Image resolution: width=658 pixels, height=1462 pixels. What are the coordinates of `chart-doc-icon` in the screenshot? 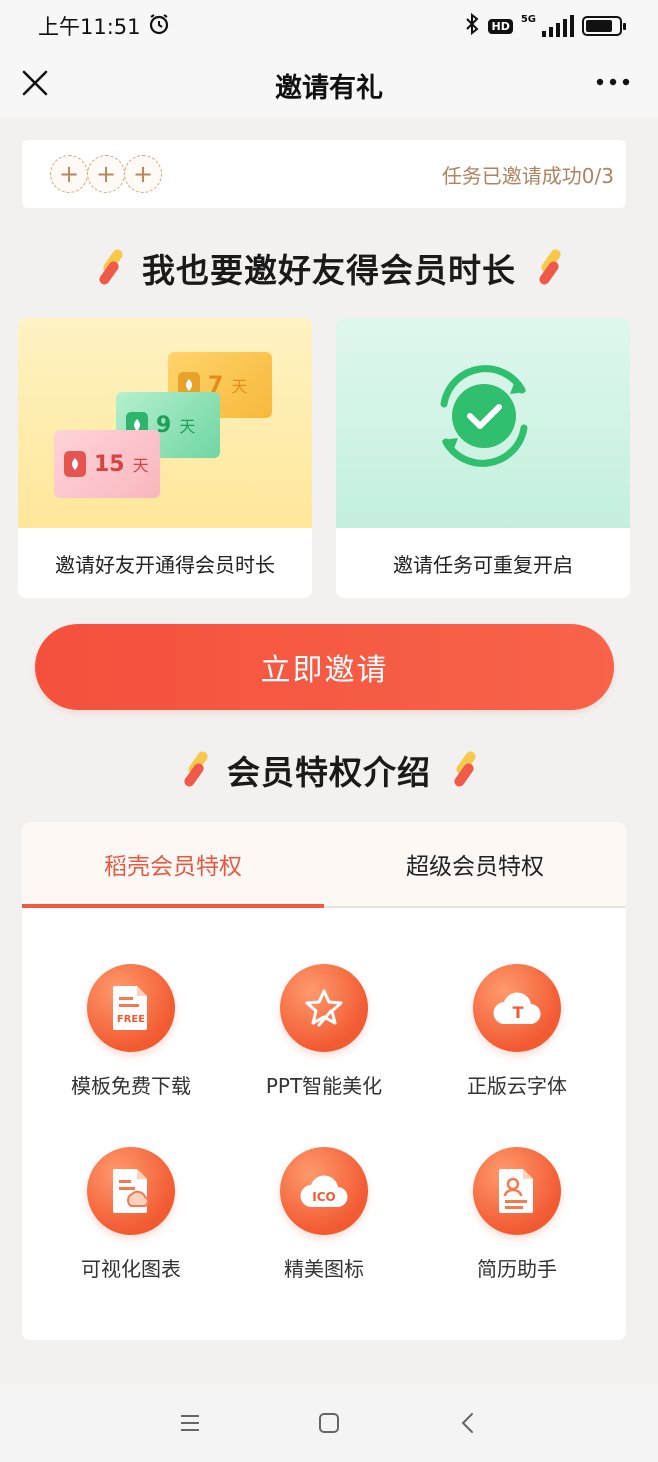 It's located at (131, 1191).